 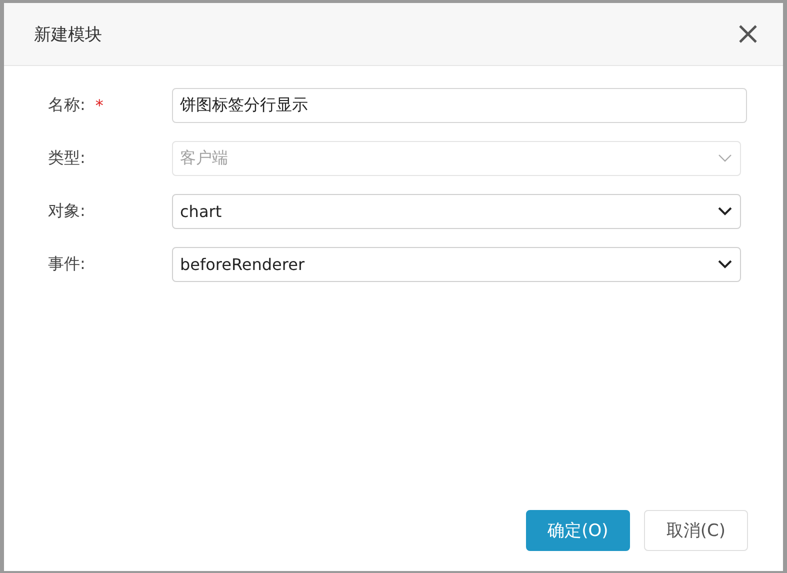 I want to click on cancel-button: 取消(C), so click(x=696, y=530).